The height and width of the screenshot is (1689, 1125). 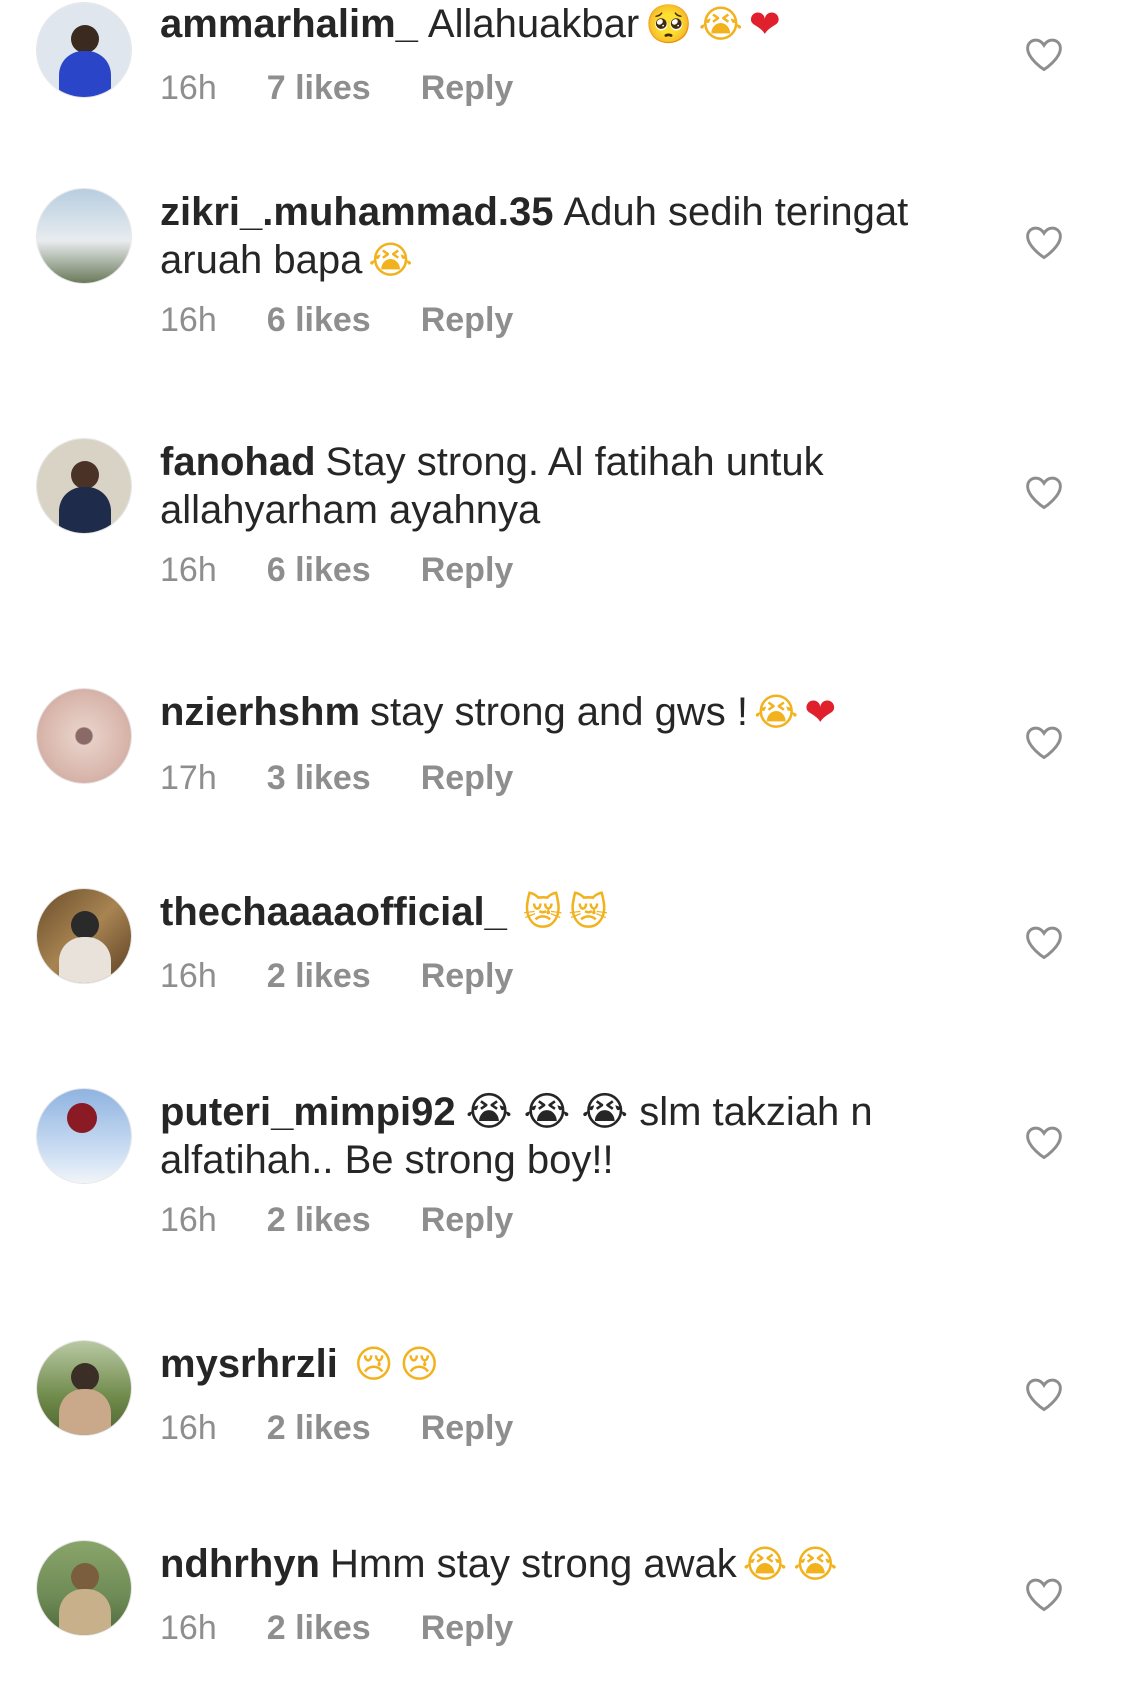 I want to click on comment-message: Hmm stay strong awak, so click(x=533, y=1564).